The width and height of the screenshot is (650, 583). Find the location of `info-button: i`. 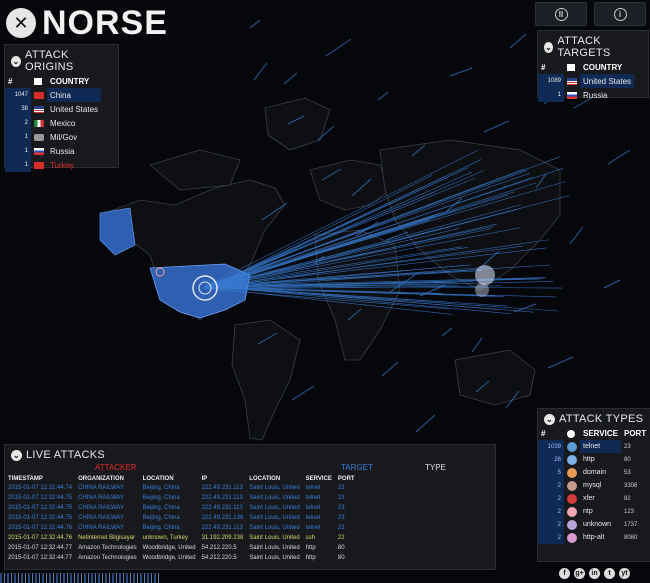

info-button: i is located at coordinates (620, 14).